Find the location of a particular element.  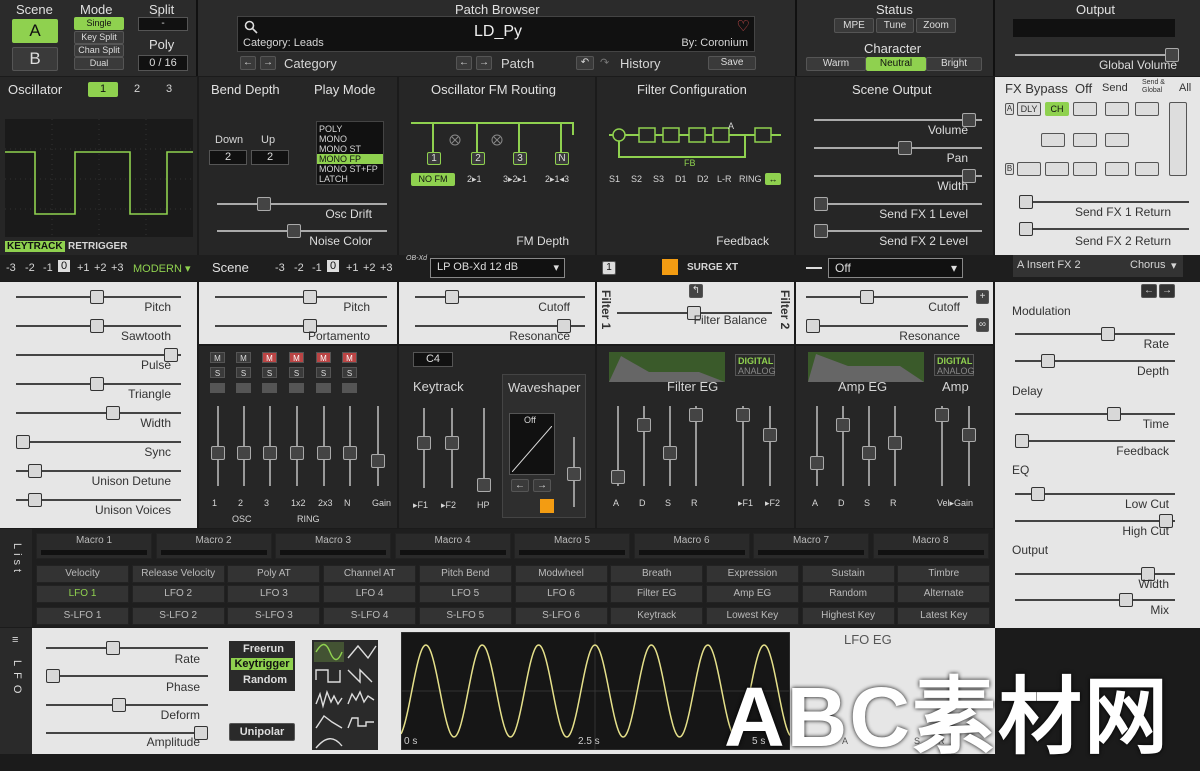

osc-2-tab: 2 is located at coordinates (137, 89).